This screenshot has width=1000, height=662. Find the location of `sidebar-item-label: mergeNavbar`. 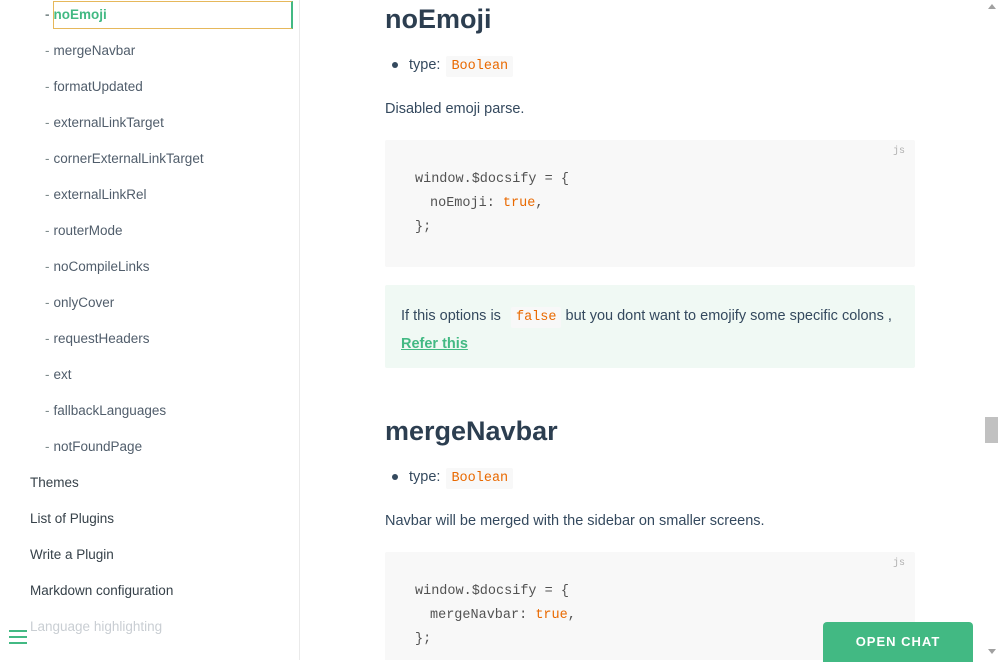

sidebar-item-label: mergeNavbar is located at coordinates (94, 50).